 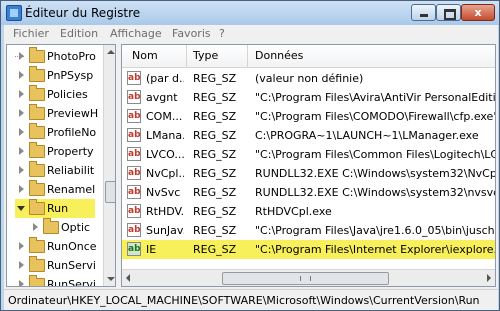 I want to click on title-bar: Éditeur du Registre x, so click(x=250, y=13).